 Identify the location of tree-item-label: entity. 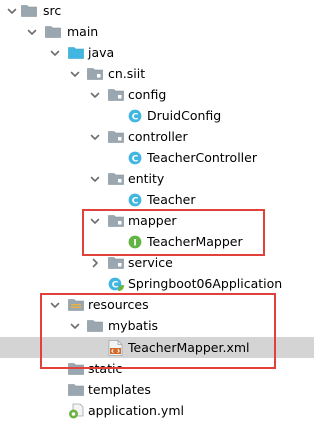
(146, 178).